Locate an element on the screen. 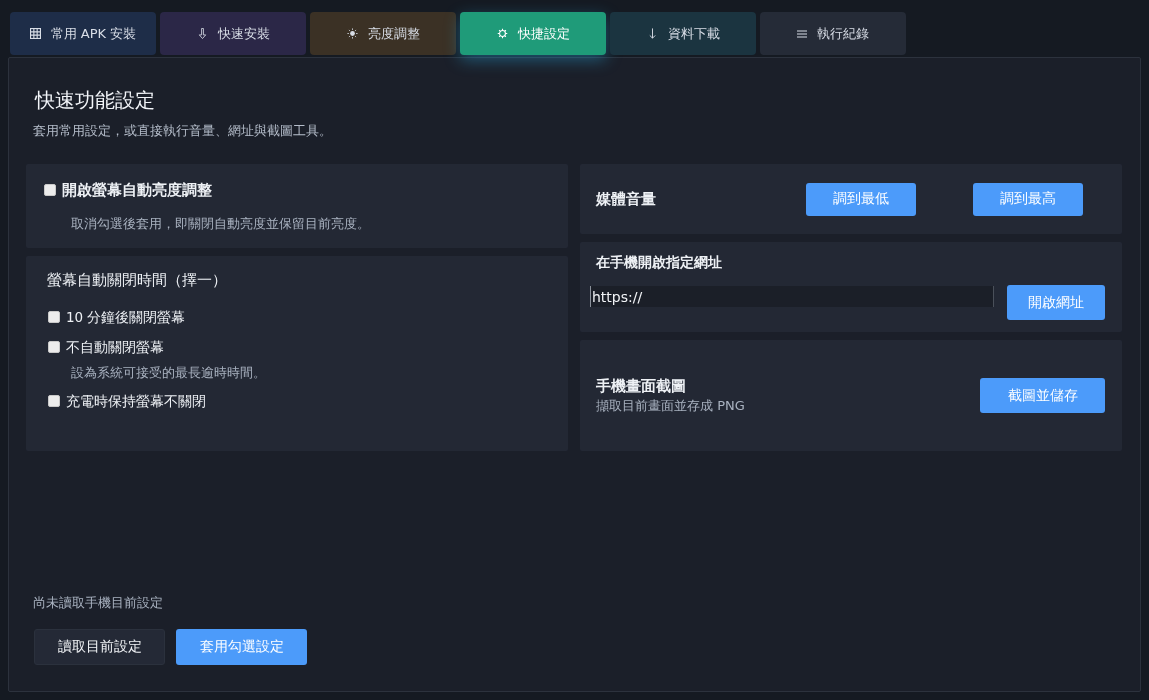 The image size is (1149, 700). checkbox-label: 10 分鐘後關閉螢幕 is located at coordinates (126, 317).